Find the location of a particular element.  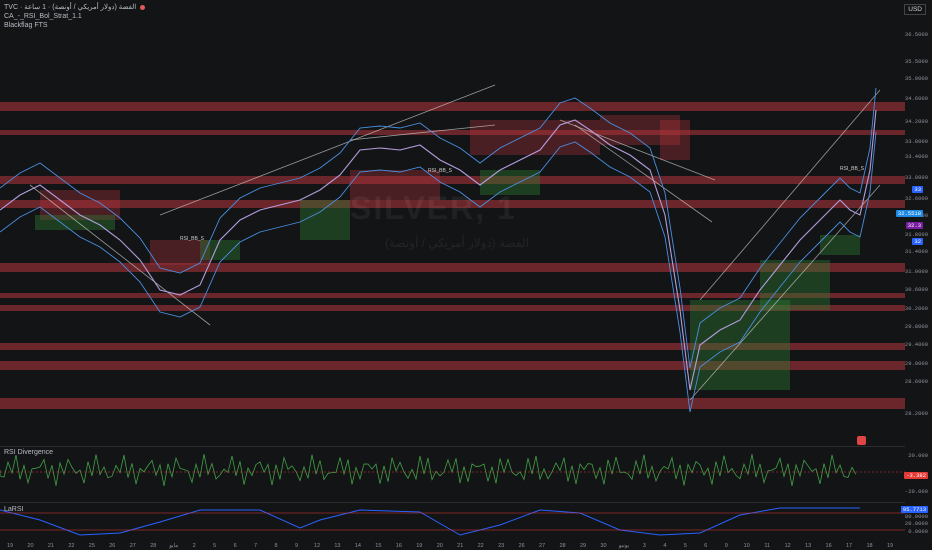

time-axis-label: 30 is located at coordinates (603, 546).